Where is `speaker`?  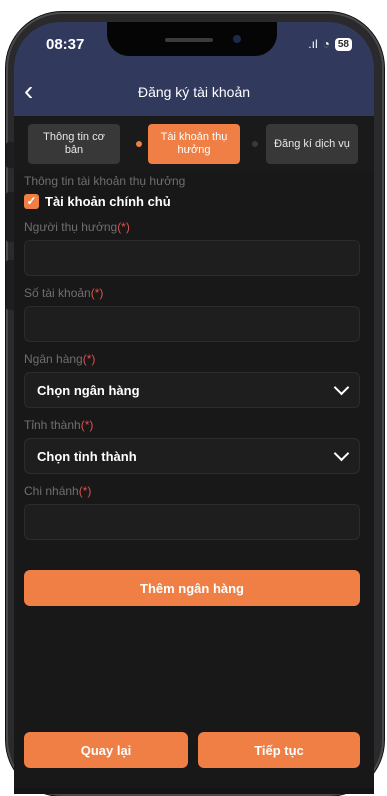 speaker is located at coordinates (189, 40).